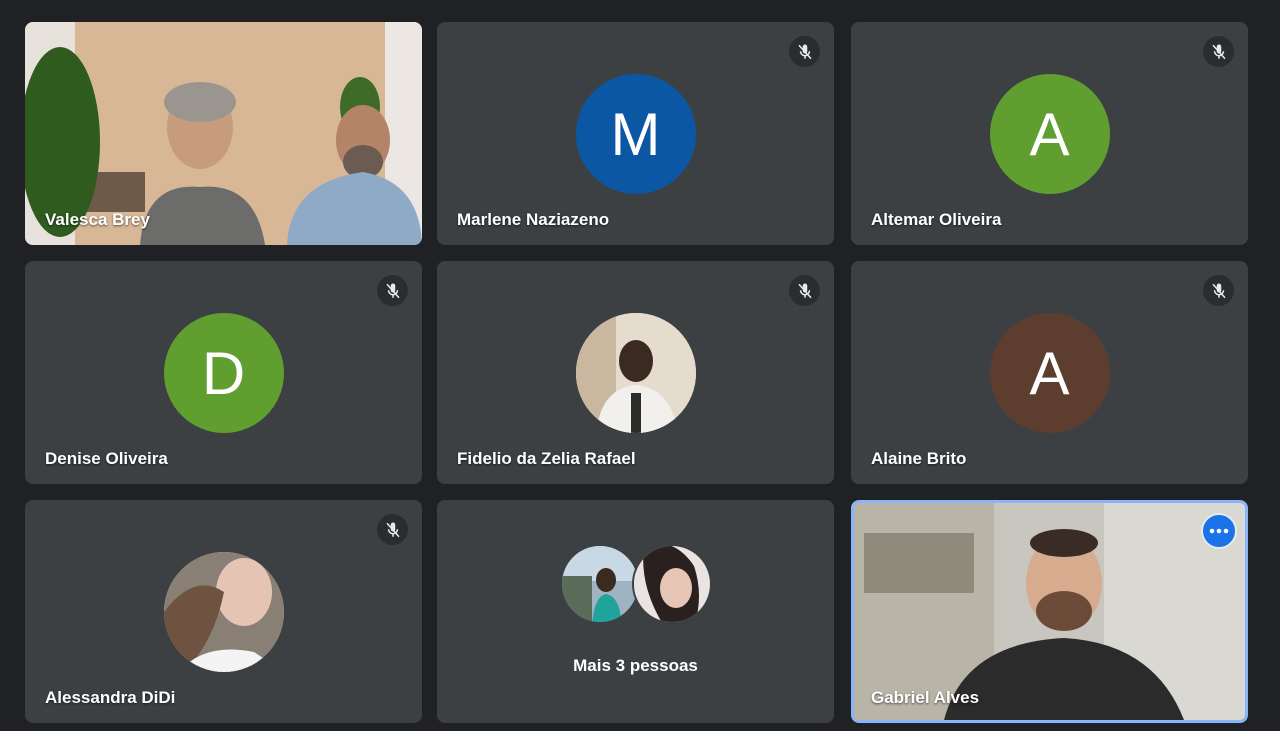 This screenshot has width=1280, height=731. What do you see at coordinates (635, 665) in the screenshot?
I see `more-participants-label: Mais 3 pessoas` at bounding box center [635, 665].